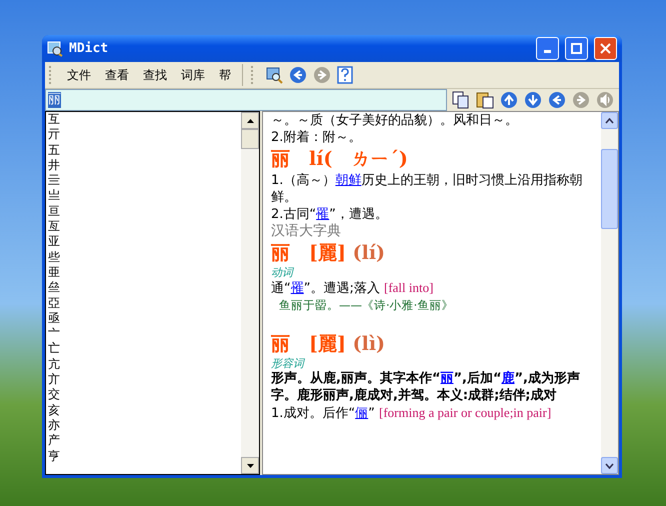  I want to click on definition-text: 1.（高～）朝鲜历史上的王朝，旧时习惯上沿用指称朝鲜。, so click(427, 189).